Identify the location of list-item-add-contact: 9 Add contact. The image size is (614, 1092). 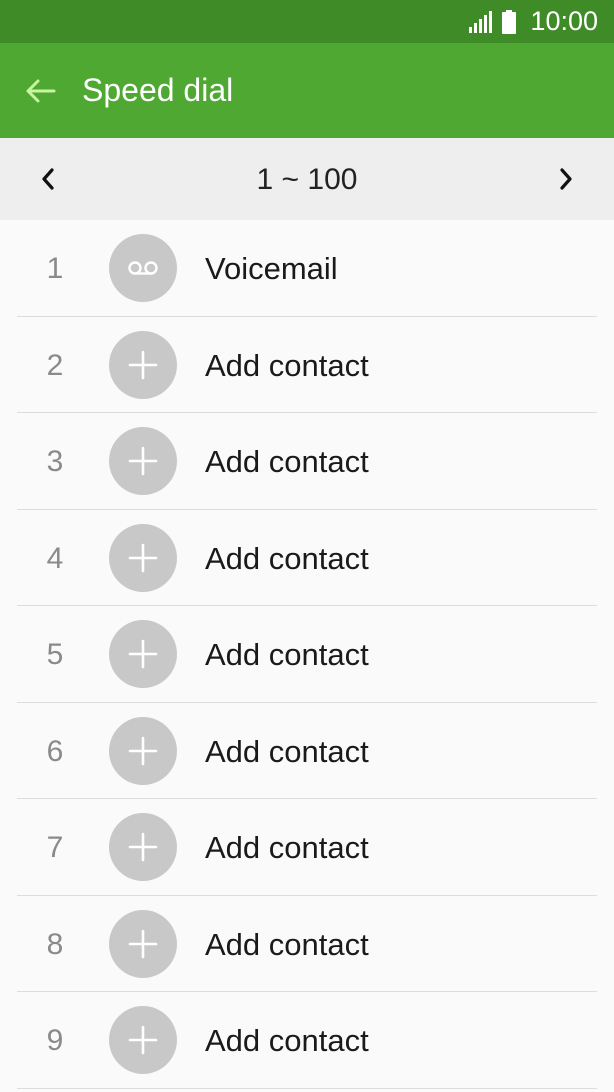
(307, 1040).